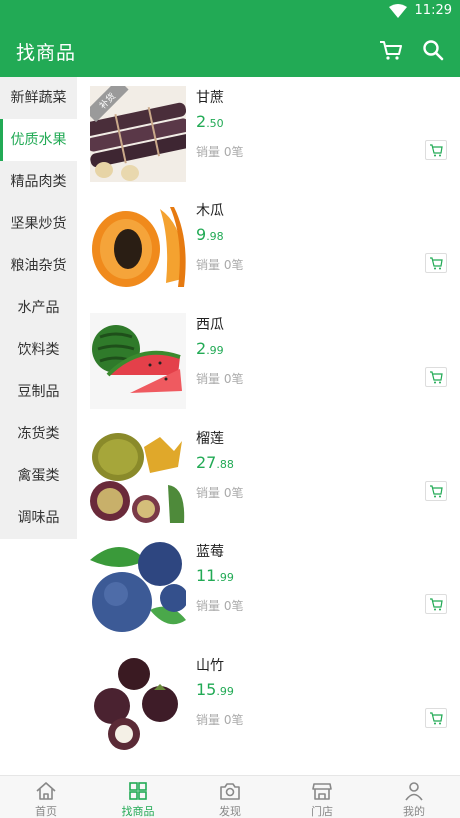 Image resolution: width=460 pixels, height=818 pixels. What do you see at coordinates (138, 247) in the screenshot?
I see `product-image-papaya` at bounding box center [138, 247].